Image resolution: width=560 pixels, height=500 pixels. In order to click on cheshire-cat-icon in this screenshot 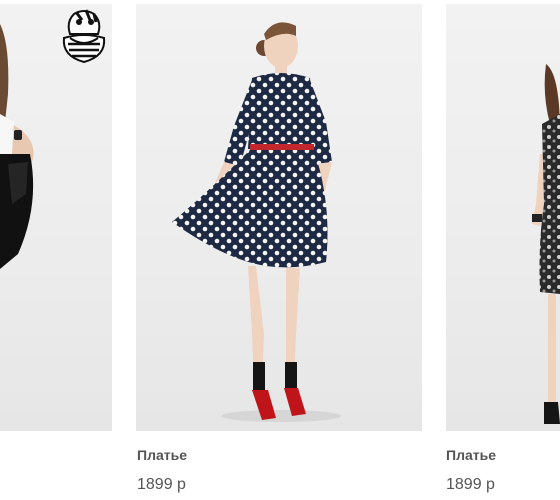, I will do `click(84, 38)`.